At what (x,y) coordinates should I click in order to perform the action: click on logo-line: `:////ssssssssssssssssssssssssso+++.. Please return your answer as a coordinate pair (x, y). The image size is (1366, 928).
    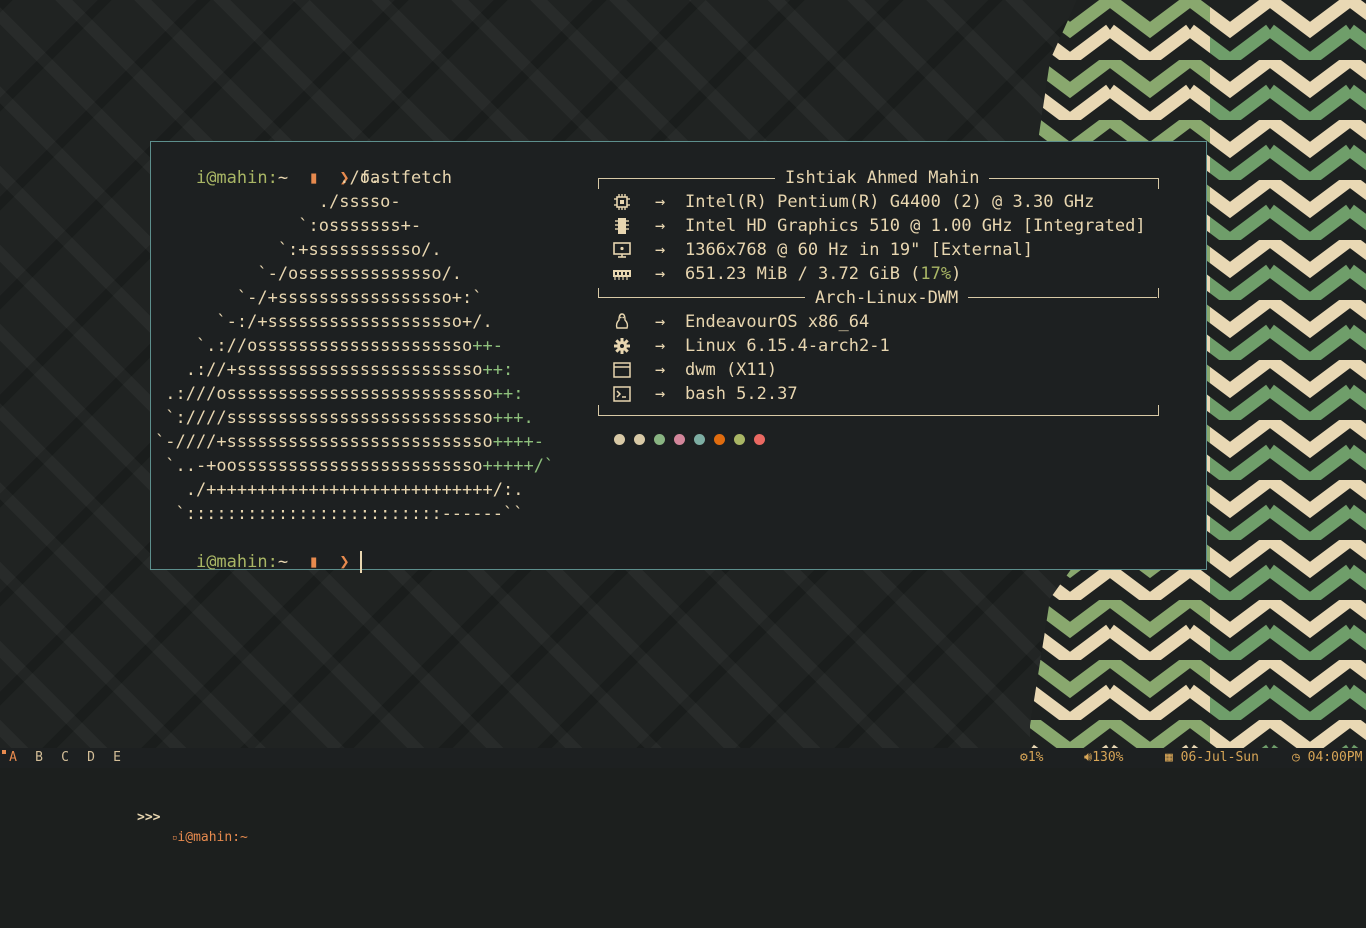
    Looking at the image, I should click on (344, 418).